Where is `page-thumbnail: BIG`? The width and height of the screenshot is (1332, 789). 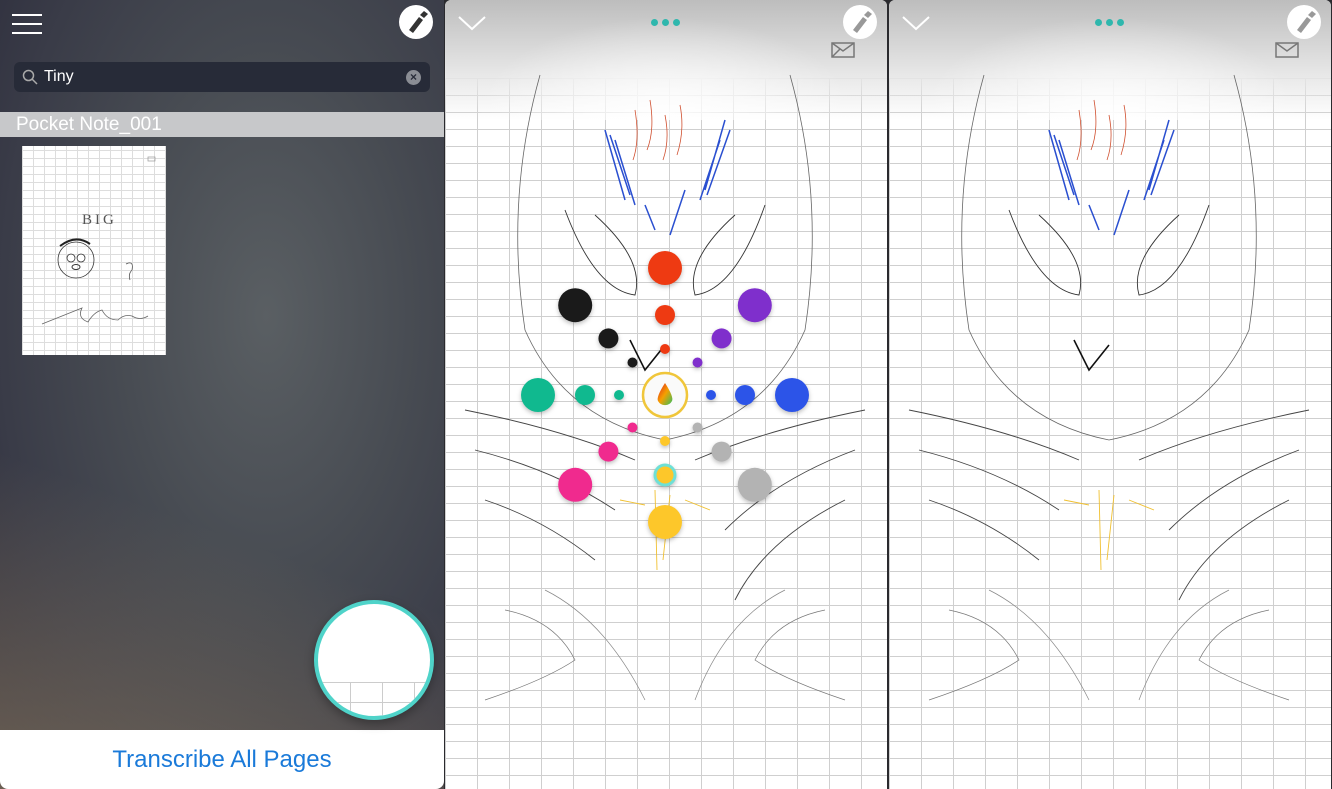 page-thumbnail: BIG is located at coordinates (94, 250).